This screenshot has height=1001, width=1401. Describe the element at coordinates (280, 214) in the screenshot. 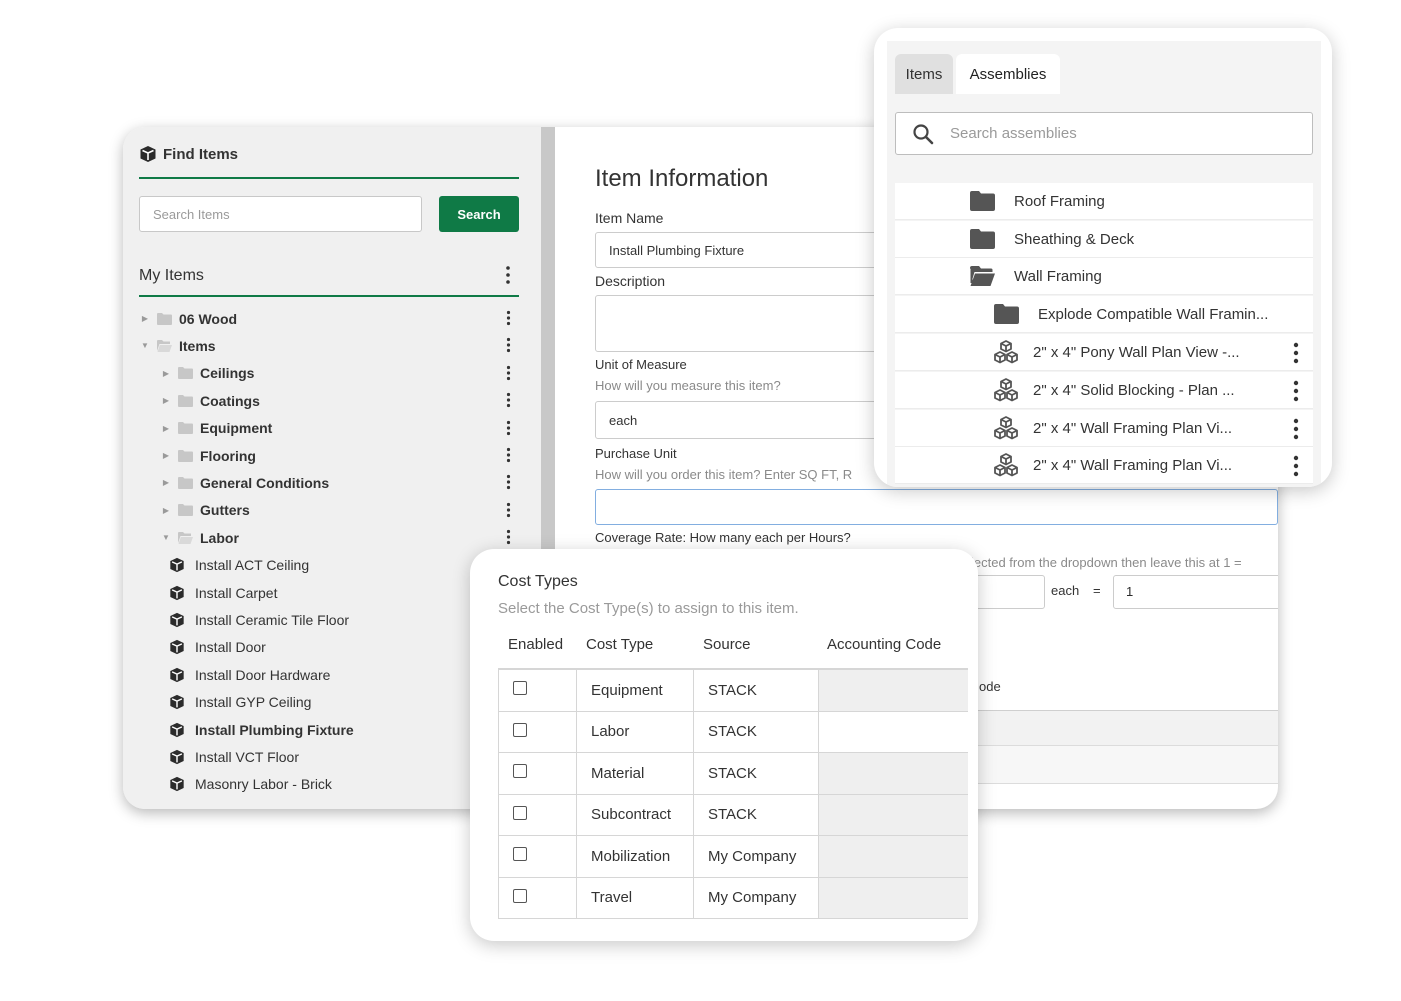

I see `search-items-input` at that location.